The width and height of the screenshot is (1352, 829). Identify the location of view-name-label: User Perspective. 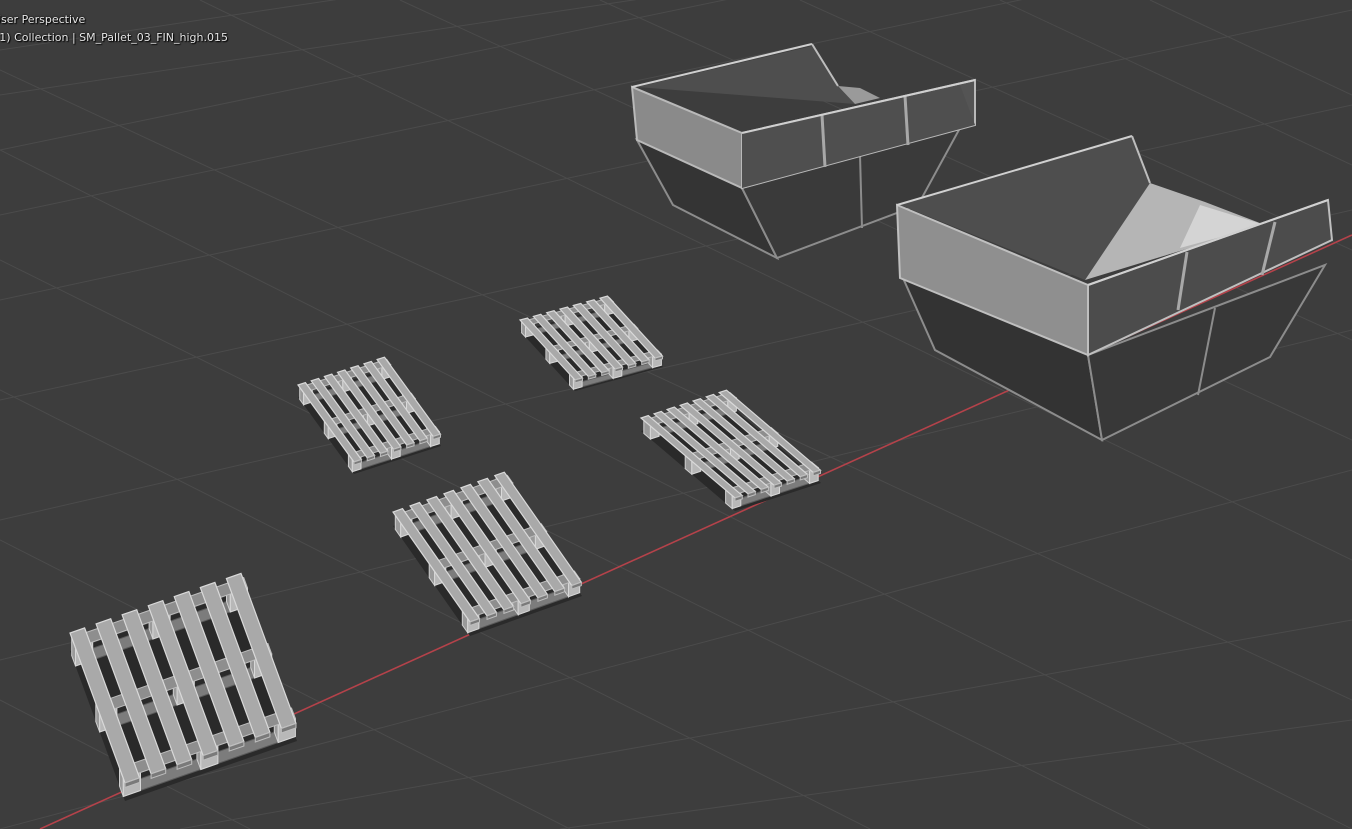
(43, 19).